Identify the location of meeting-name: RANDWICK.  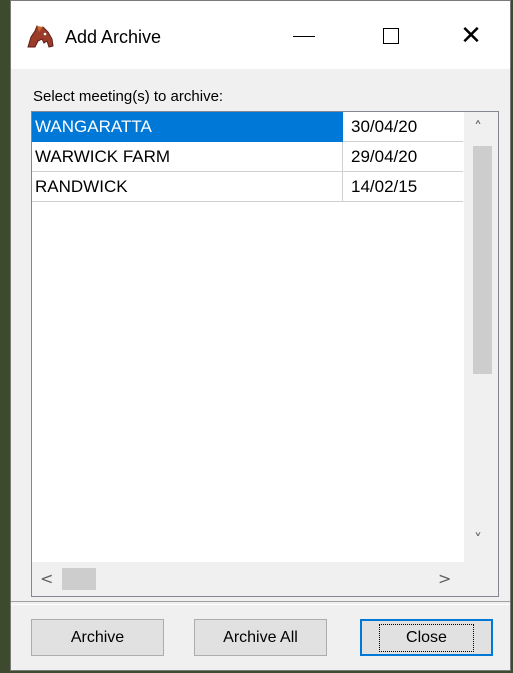
(187, 187).